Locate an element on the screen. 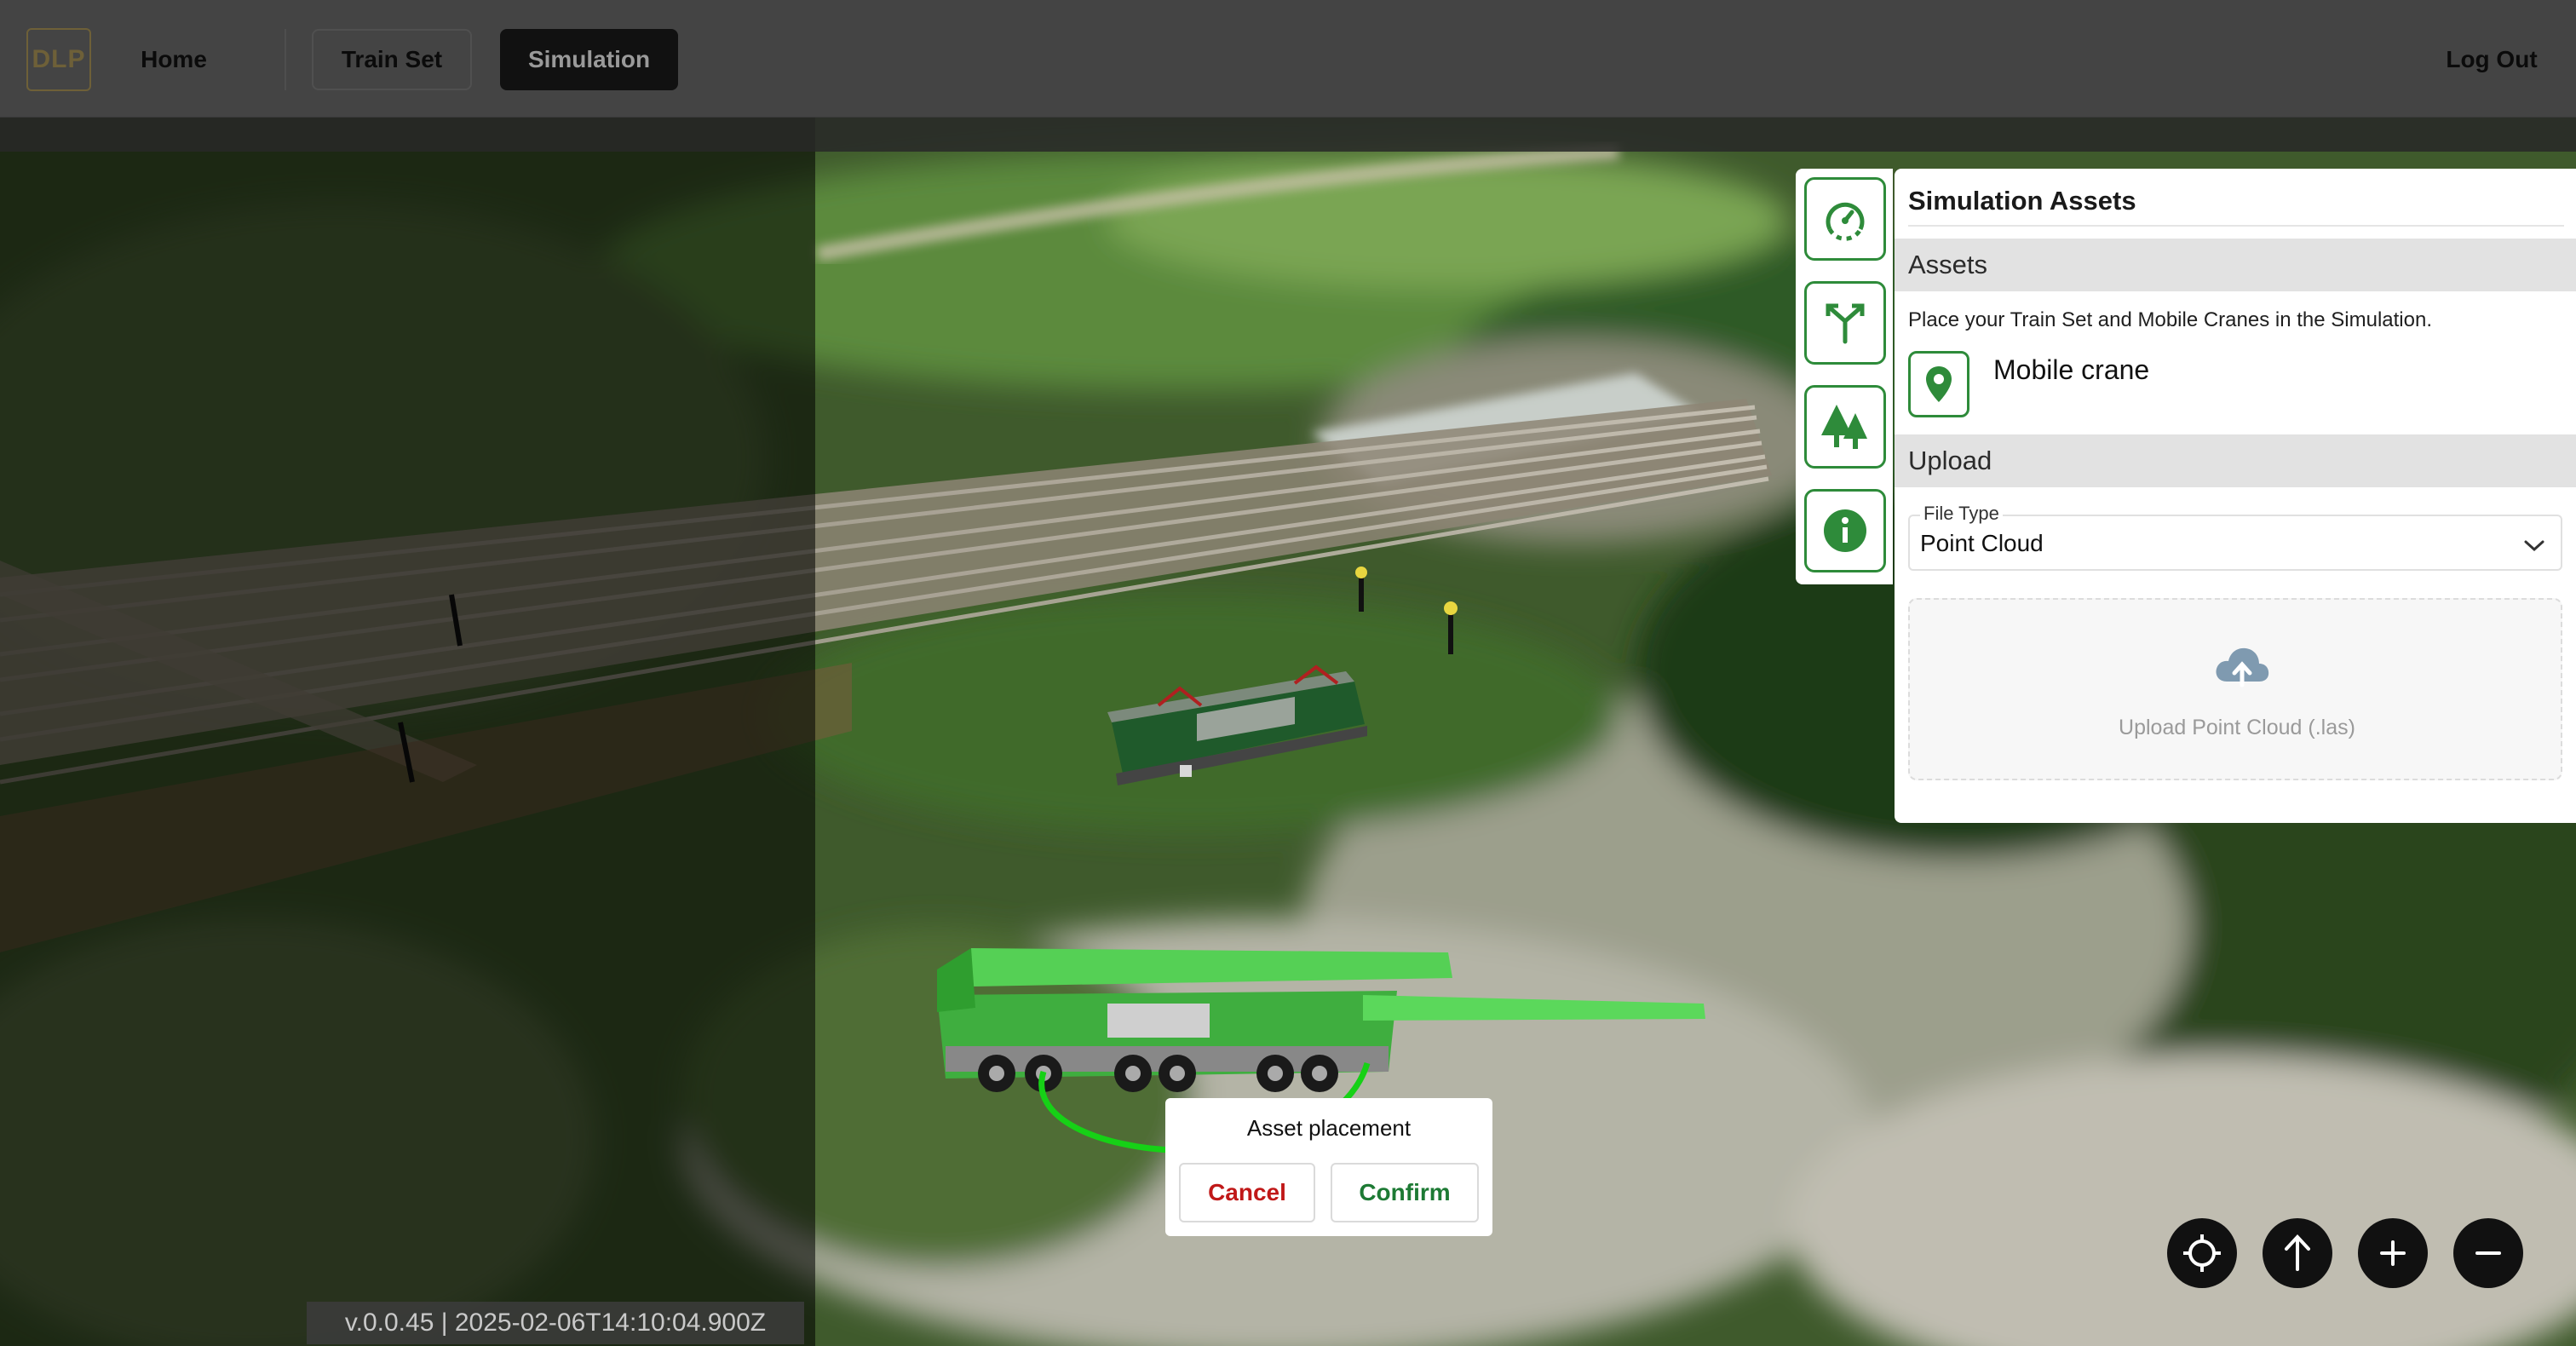 The height and width of the screenshot is (1346, 2576). info-button is located at coordinates (1845, 530).